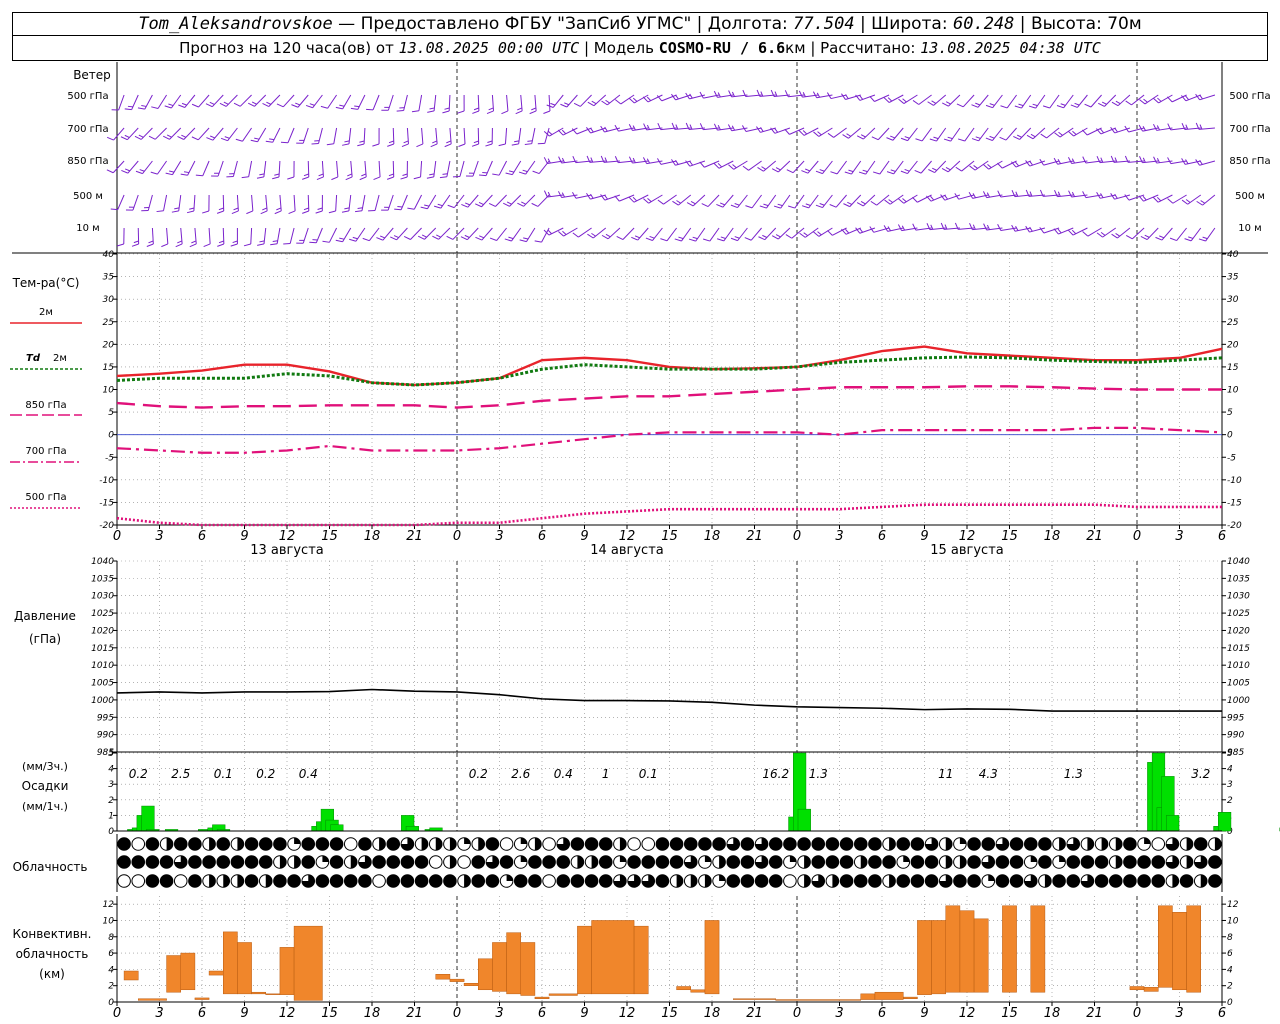 The width and height of the screenshot is (1280, 1024). Describe the element at coordinates (87, 228) in the screenshot. I see `wind-level-10m: 10 м` at that location.